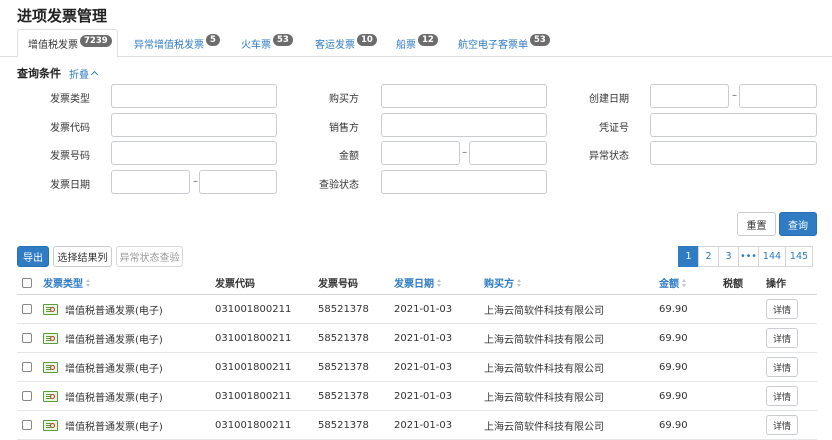 This screenshot has width=832, height=440. I want to click on voucher-no-input, so click(733, 125).